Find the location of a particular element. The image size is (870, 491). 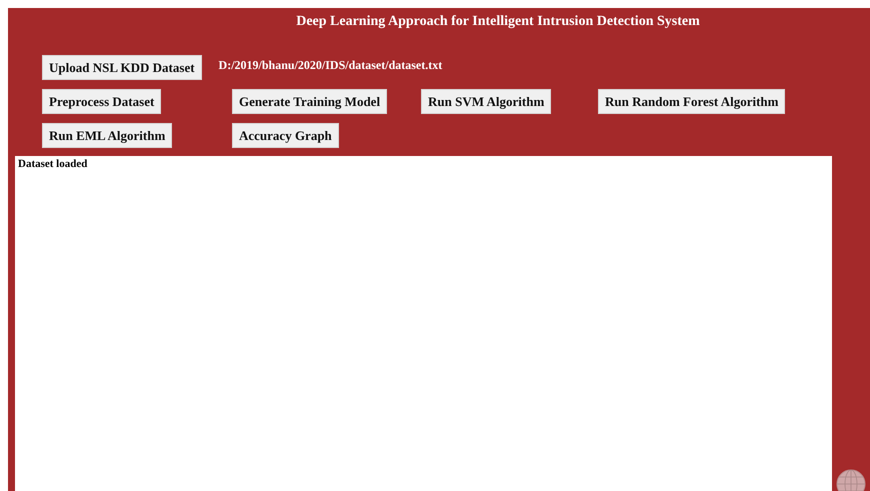

action-button: Preprocess Dataset is located at coordinates (102, 101).